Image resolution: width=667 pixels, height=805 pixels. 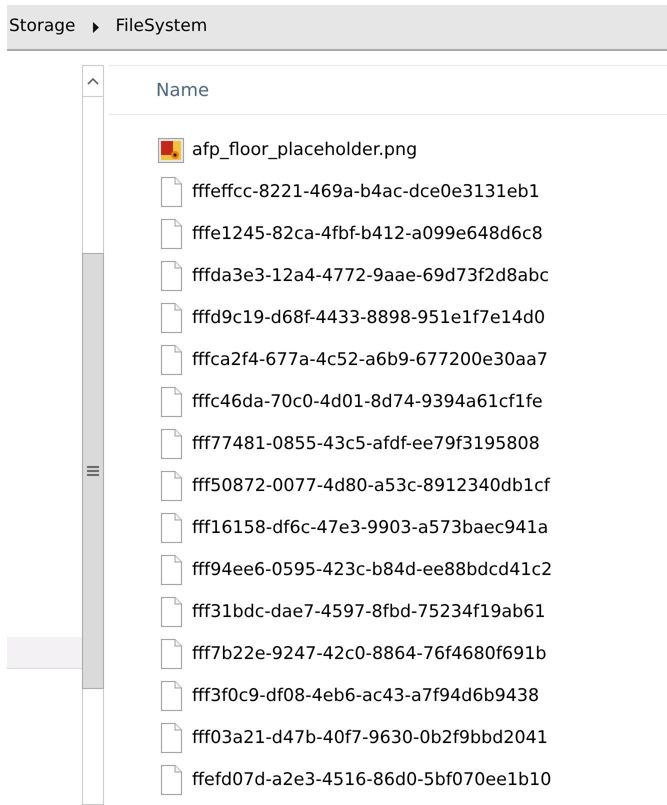 What do you see at coordinates (93, 81) in the screenshot?
I see `chevron-up-icon` at bounding box center [93, 81].